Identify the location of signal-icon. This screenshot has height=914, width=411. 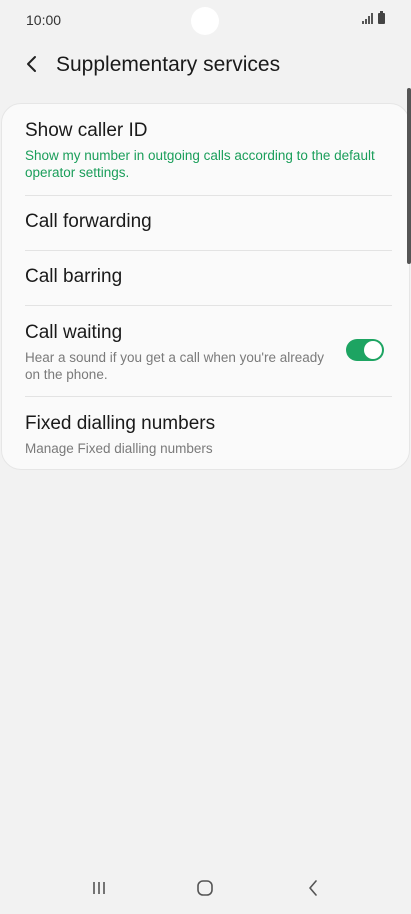
(367, 18).